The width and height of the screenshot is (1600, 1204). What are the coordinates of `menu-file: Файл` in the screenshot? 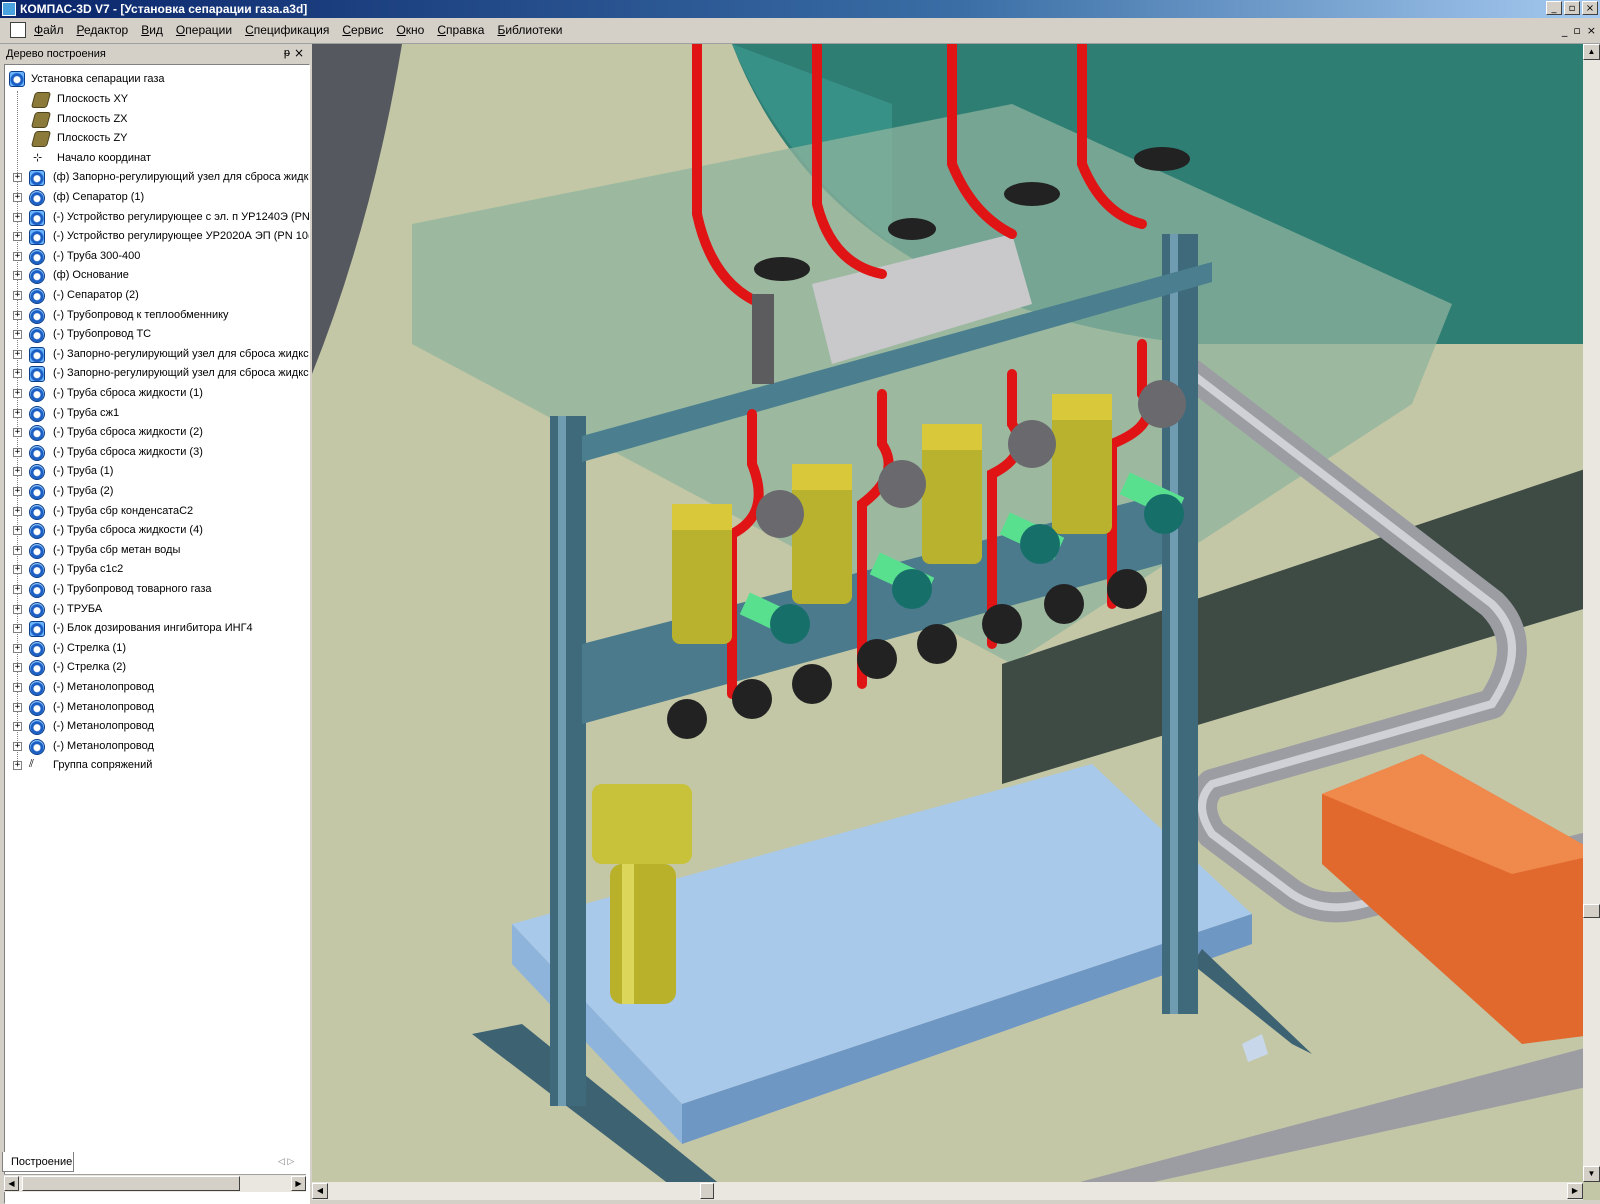 It's located at (49, 30).